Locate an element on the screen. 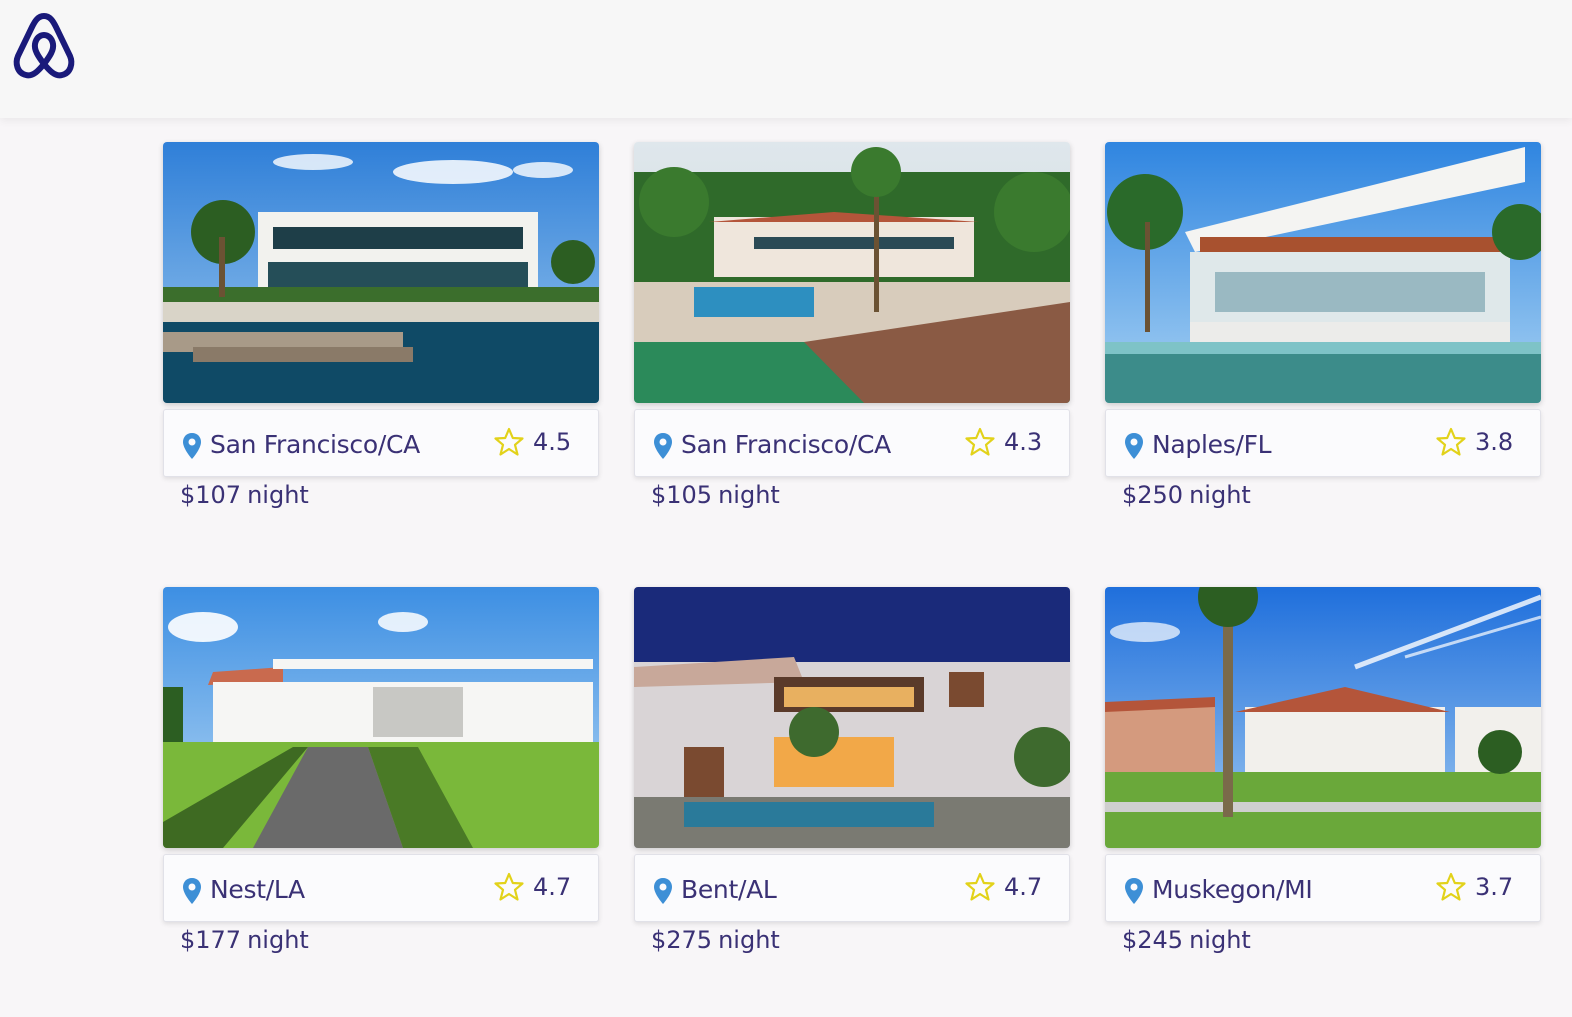 This screenshot has height=1017, width=1572. listing-rating: 4.5 is located at coordinates (552, 442).